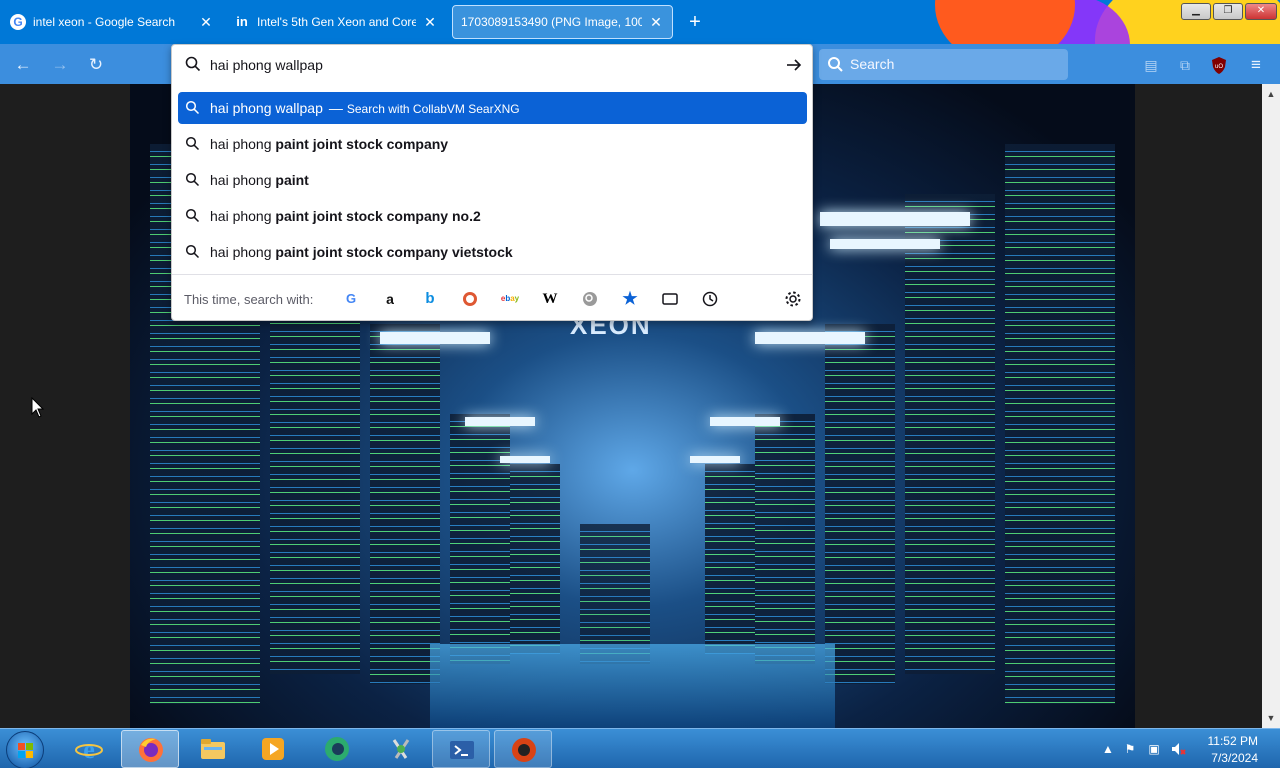 This screenshot has width=1280, height=768. What do you see at coordinates (640, 748) in the screenshot?
I see `taskbar: e ▲ ⚑ ▣ 11:52 PM 7/3/2024` at bounding box center [640, 748].